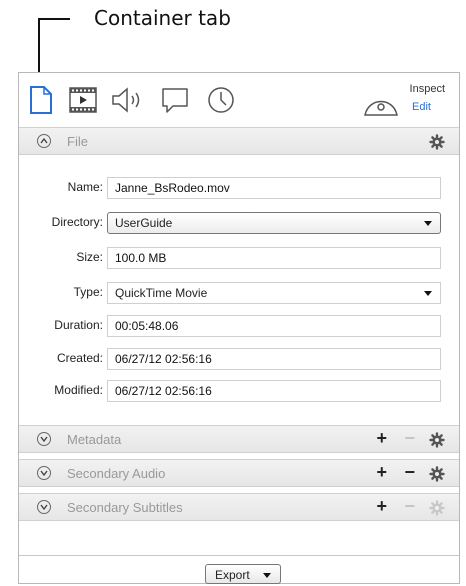 This screenshot has width=466, height=586. I want to click on duration-field: 00:05:48.06, so click(274, 326).